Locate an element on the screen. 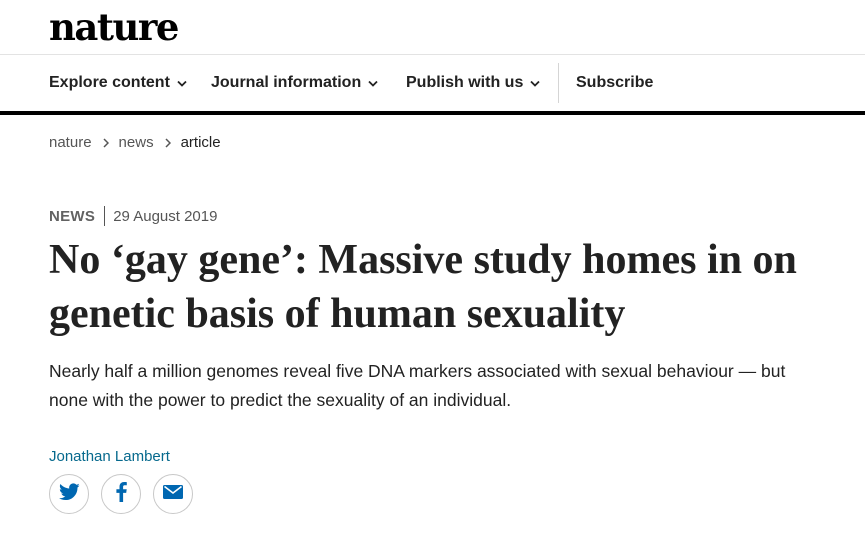  logo-bar: nature is located at coordinates (432, 27).